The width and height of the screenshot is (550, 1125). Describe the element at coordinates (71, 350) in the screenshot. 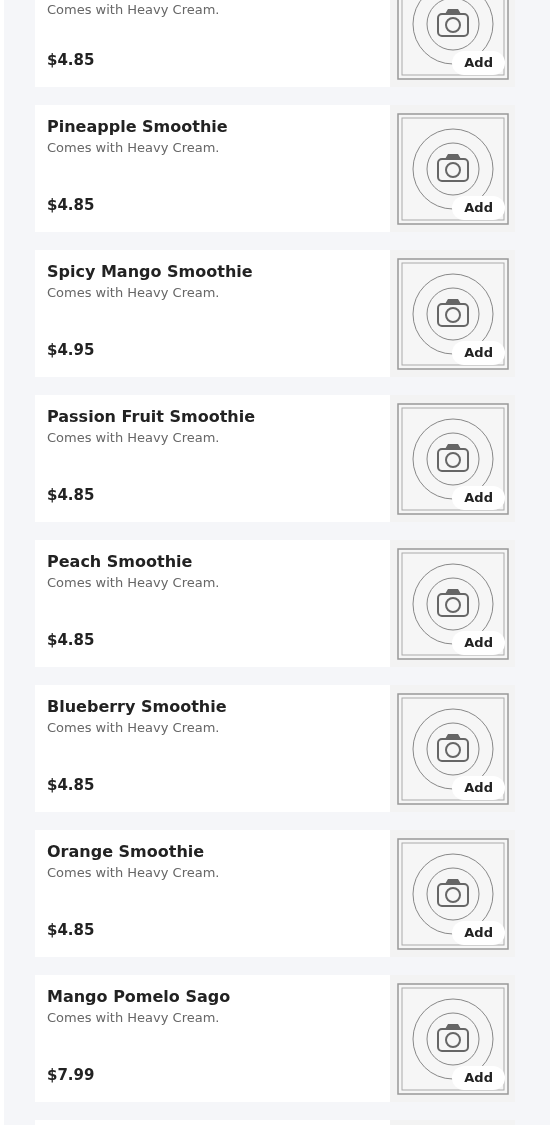

I see `item-price: $4.95` at that location.